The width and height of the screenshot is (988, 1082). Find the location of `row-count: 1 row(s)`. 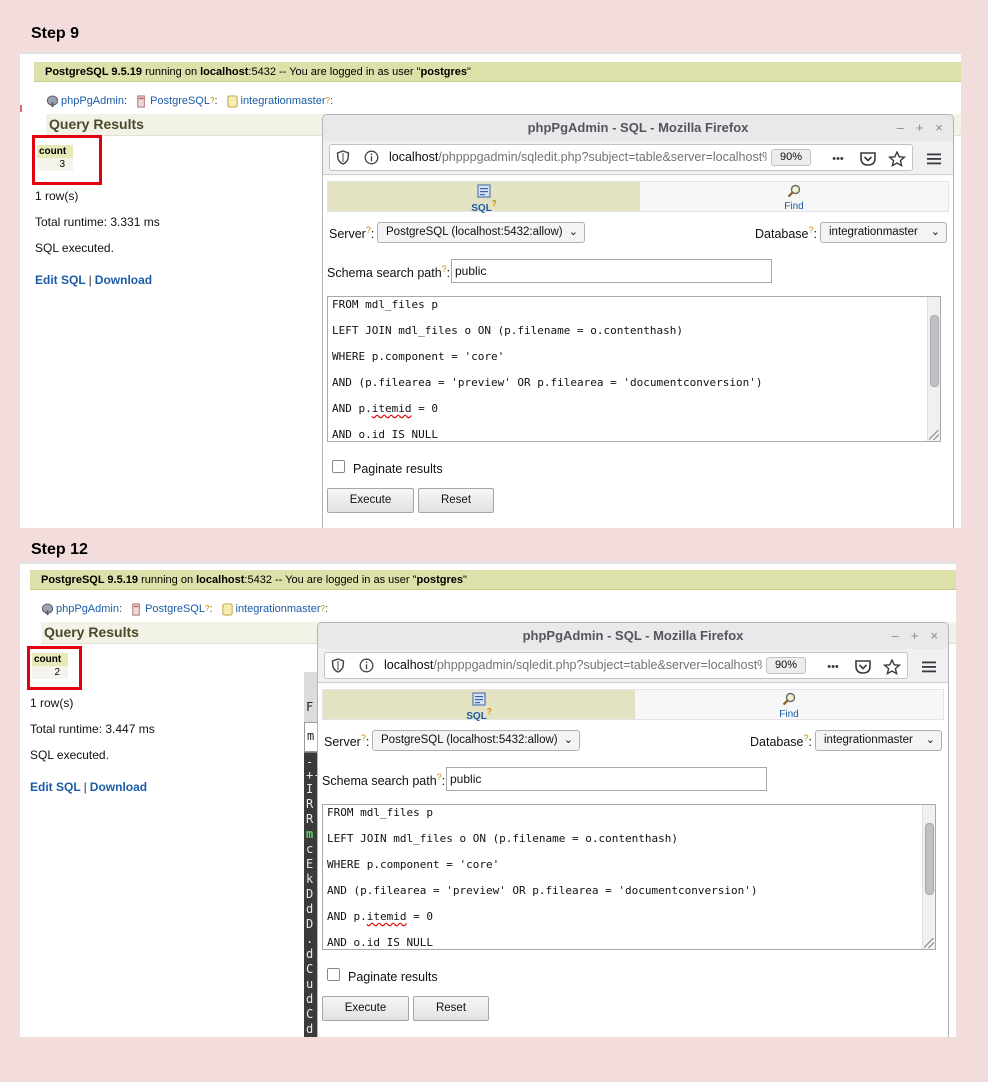

row-count: 1 row(s) is located at coordinates (57, 196).